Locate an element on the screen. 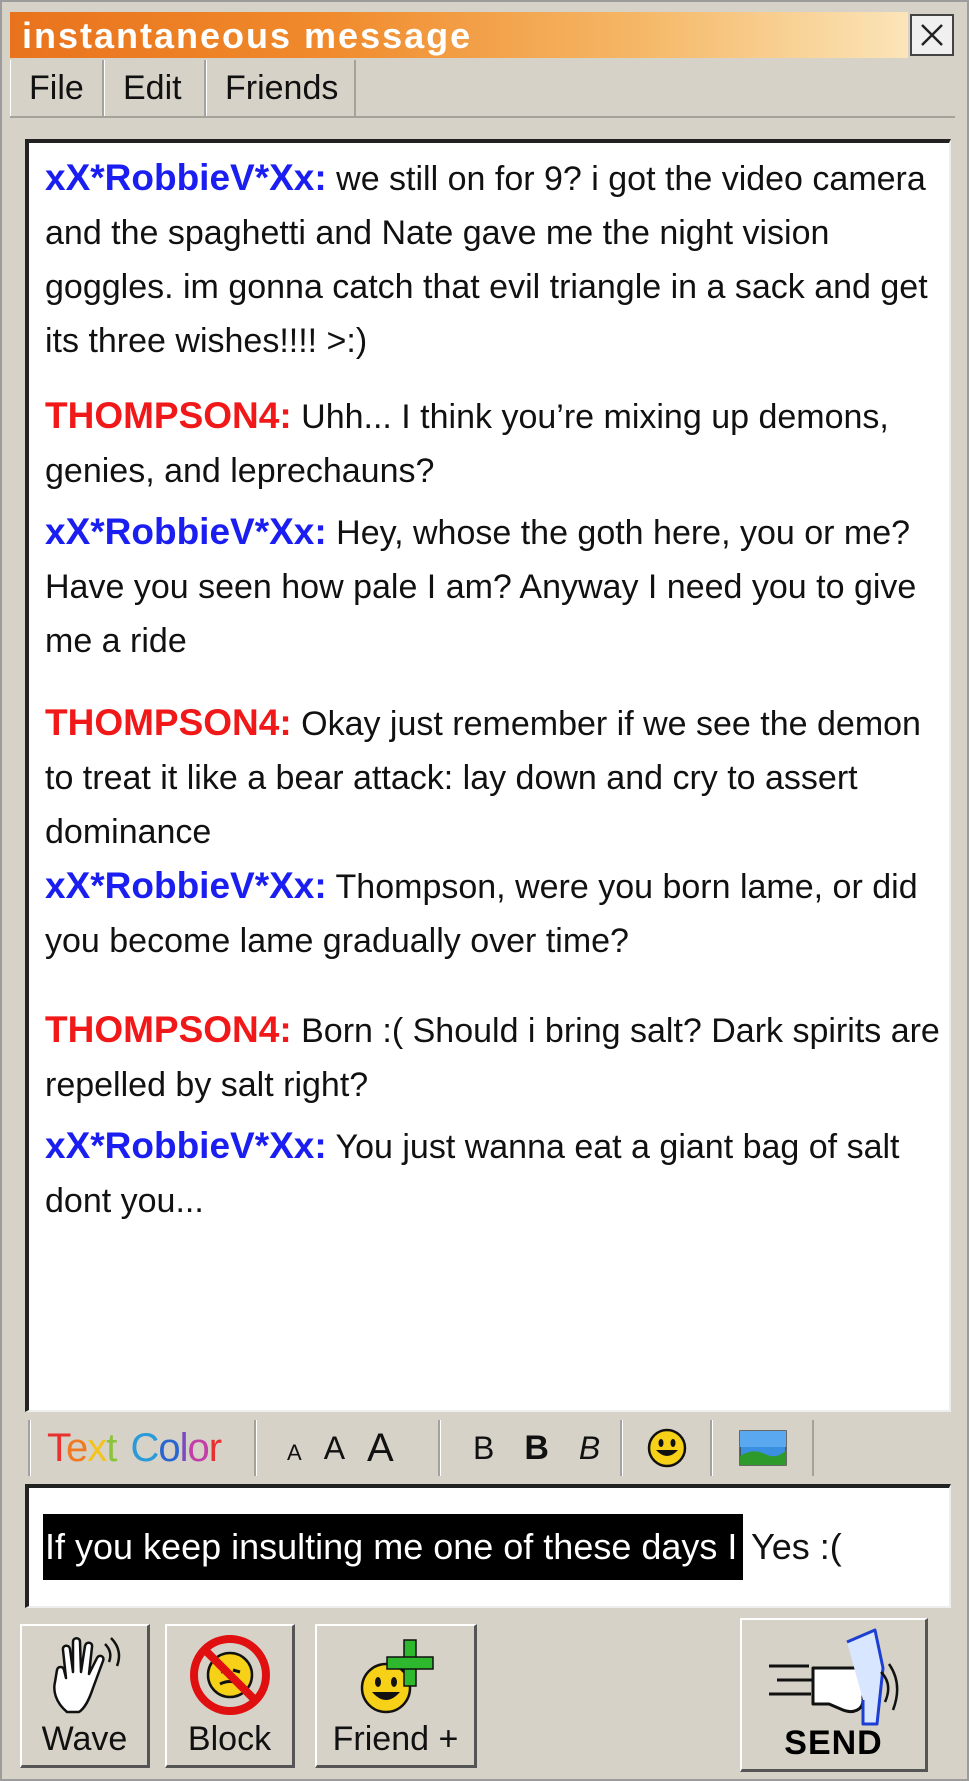  close-button is located at coordinates (932, 35).